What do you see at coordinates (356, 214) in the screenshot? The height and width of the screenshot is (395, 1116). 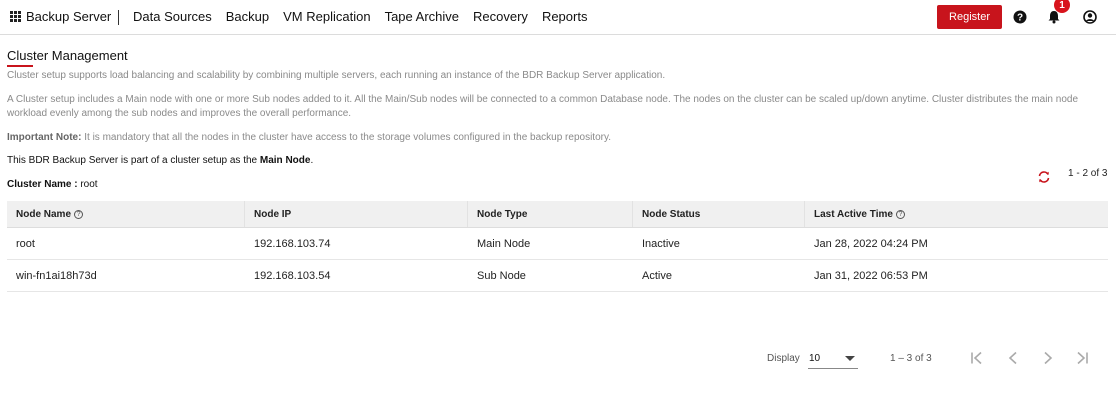 I see `col-node-ip: Node IP` at bounding box center [356, 214].